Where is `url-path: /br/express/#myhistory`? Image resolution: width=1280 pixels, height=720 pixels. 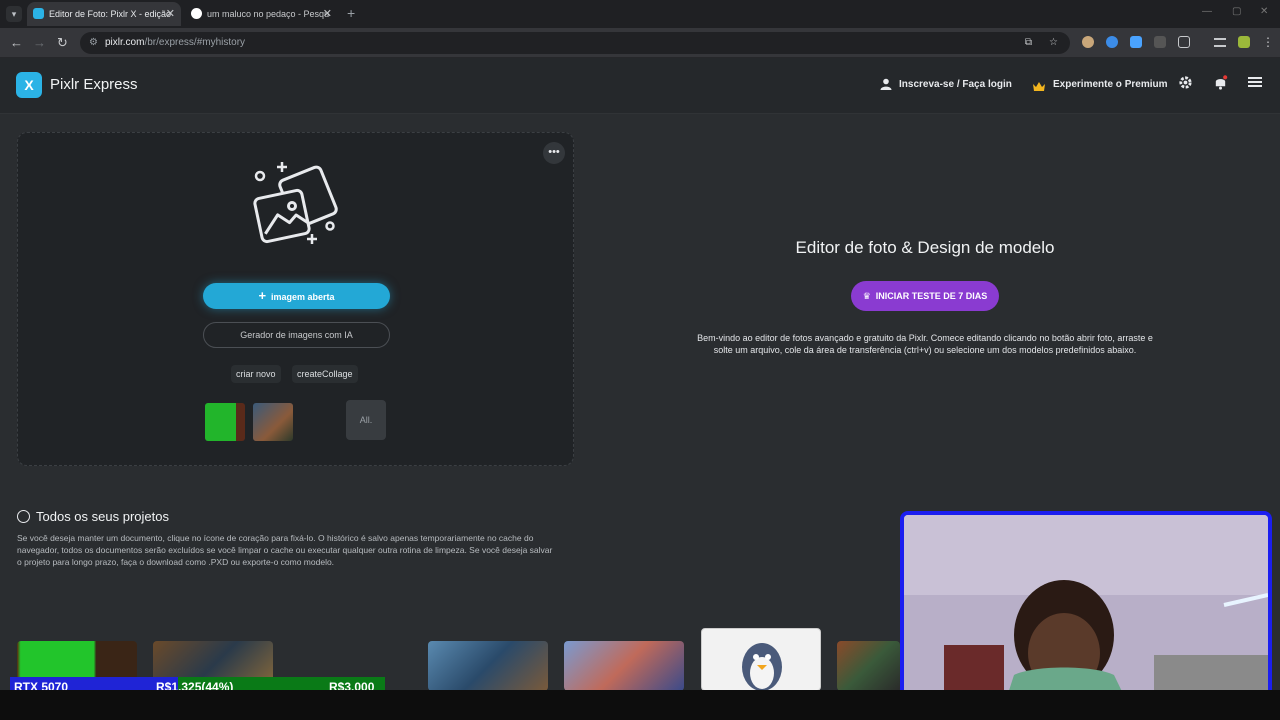
url-path: /br/express/#myhistory is located at coordinates (195, 42).